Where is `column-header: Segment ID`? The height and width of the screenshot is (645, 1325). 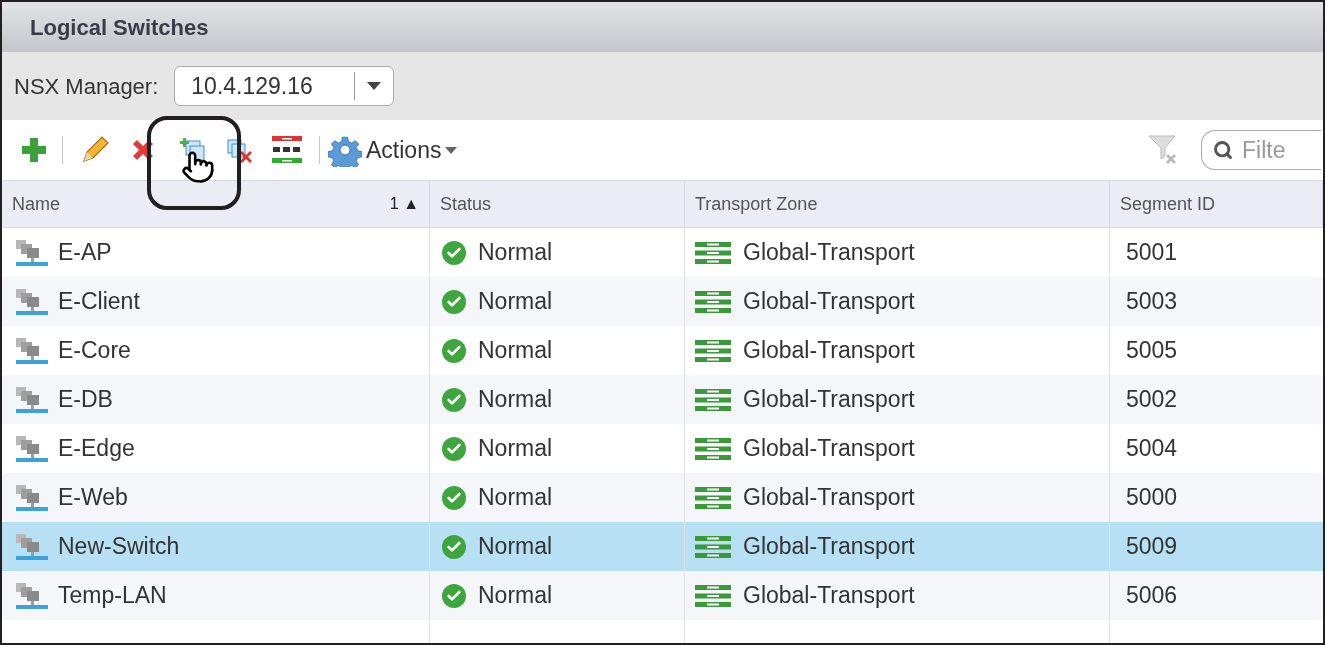
column-header: Segment ID is located at coordinates (1216, 204).